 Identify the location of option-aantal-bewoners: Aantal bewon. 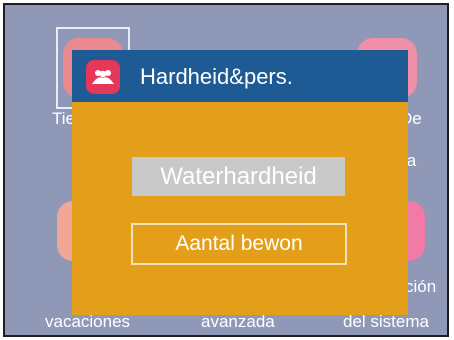
(239, 244).